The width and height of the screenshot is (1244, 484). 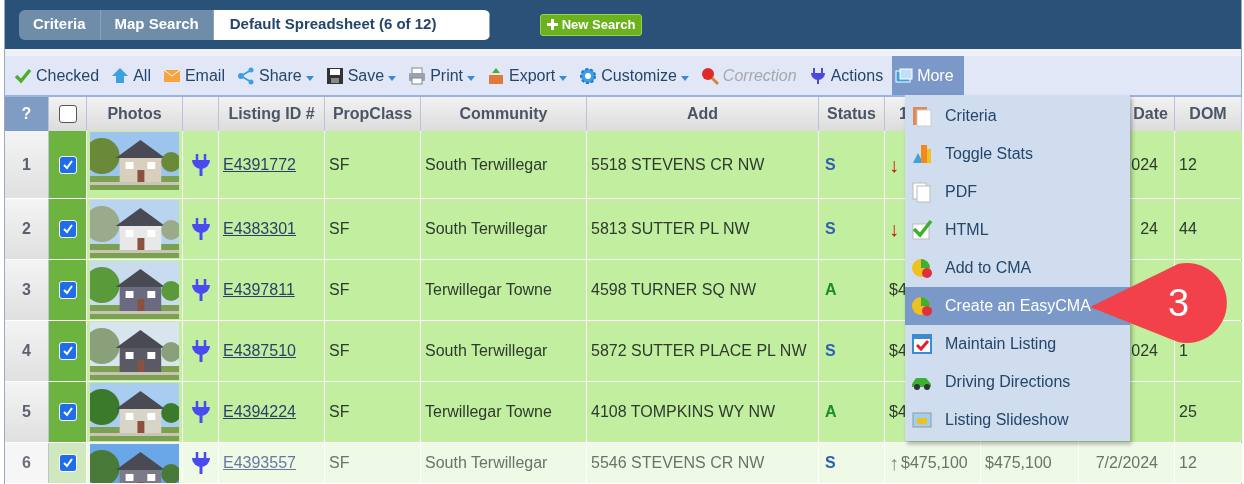 What do you see at coordinates (131, 75) in the screenshot?
I see `toolbar-button: All` at bounding box center [131, 75].